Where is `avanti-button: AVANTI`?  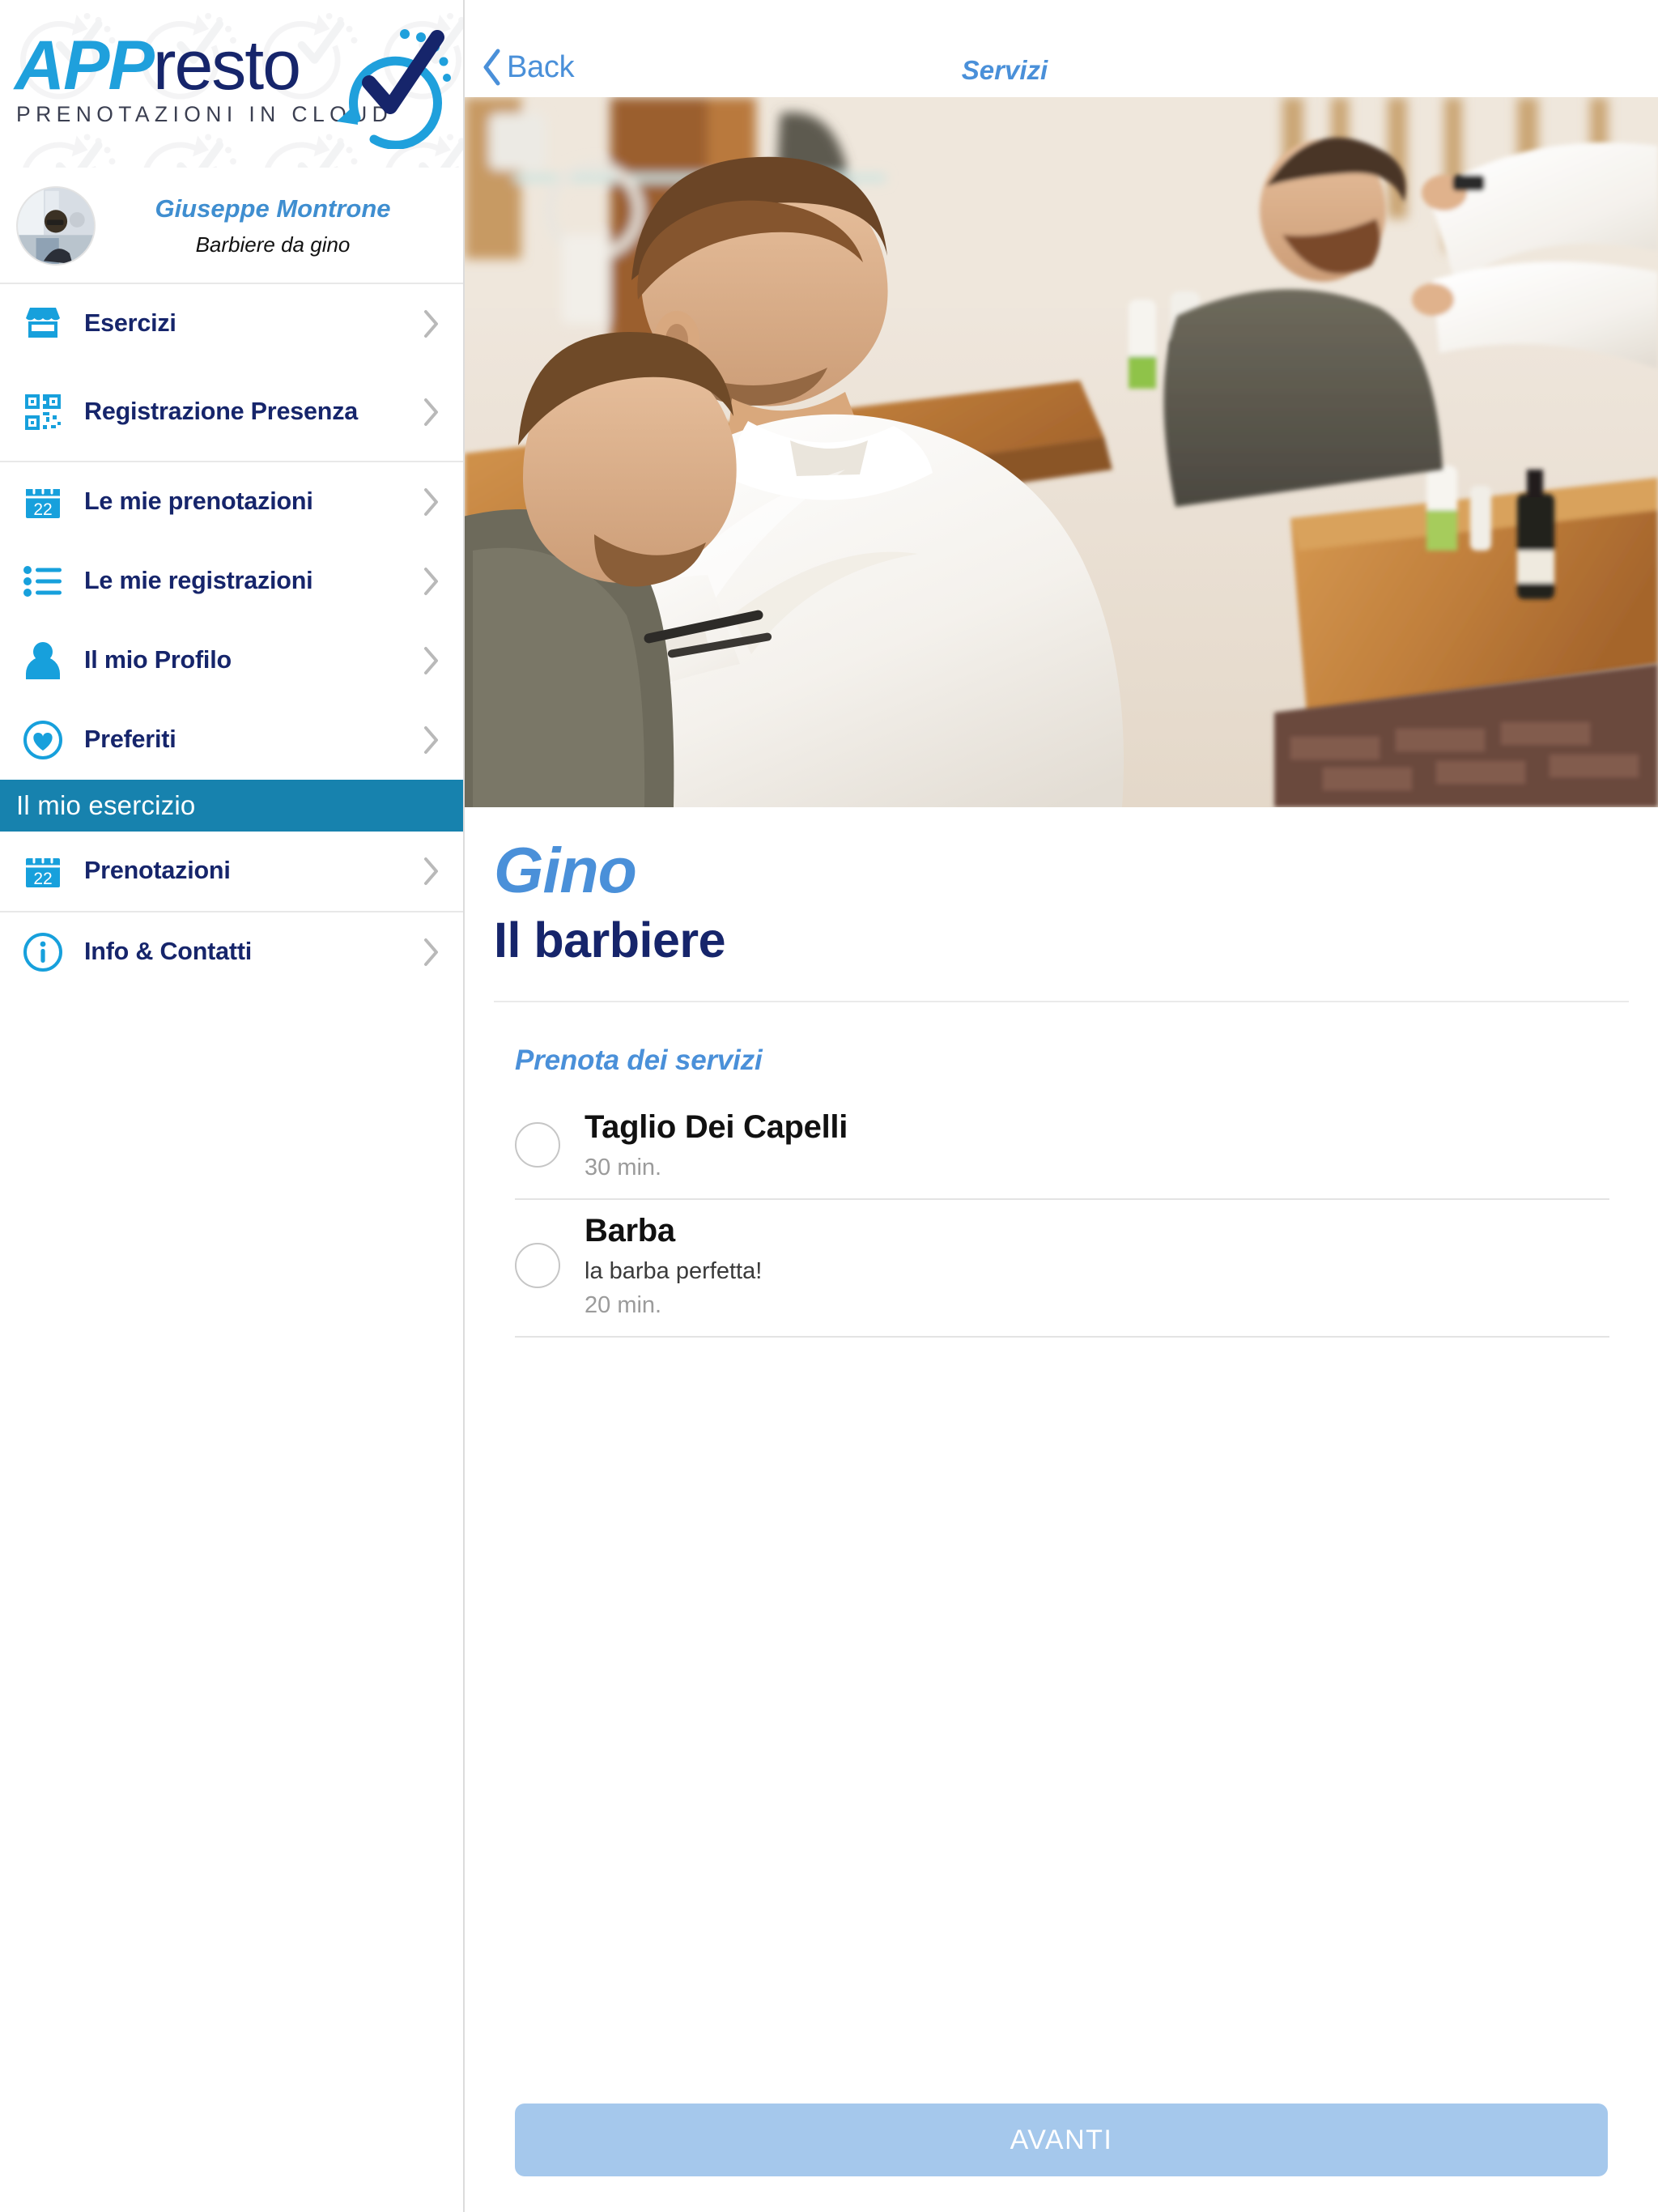
avanti-button: AVANTI is located at coordinates (1061, 2140).